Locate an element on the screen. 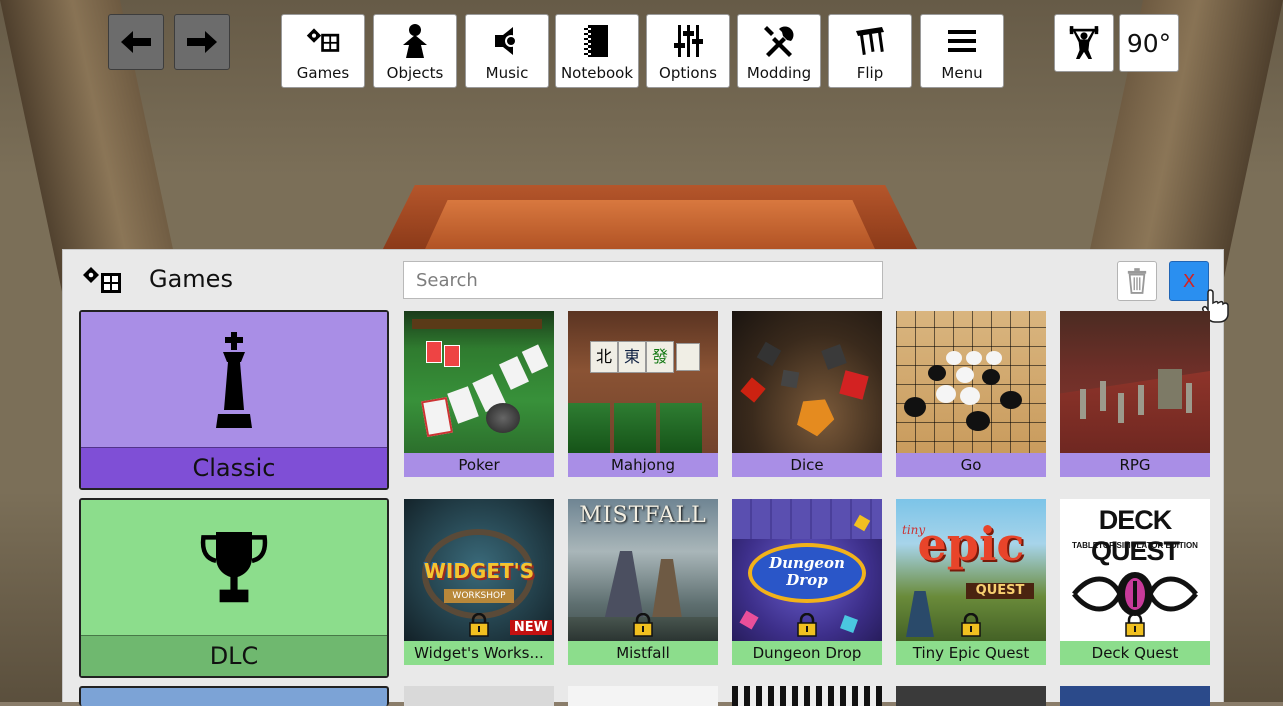 The width and height of the screenshot is (1283, 706). modding-tool-label: Modding is located at coordinates (779, 73).